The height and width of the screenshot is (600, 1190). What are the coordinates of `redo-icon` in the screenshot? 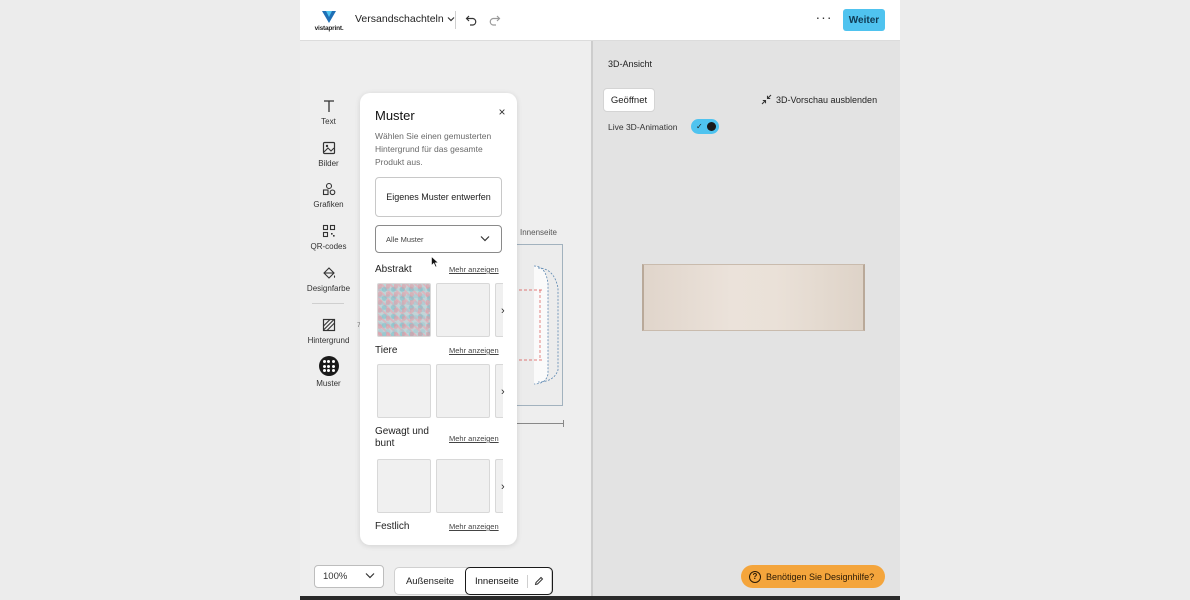 It's located at (494, 20).